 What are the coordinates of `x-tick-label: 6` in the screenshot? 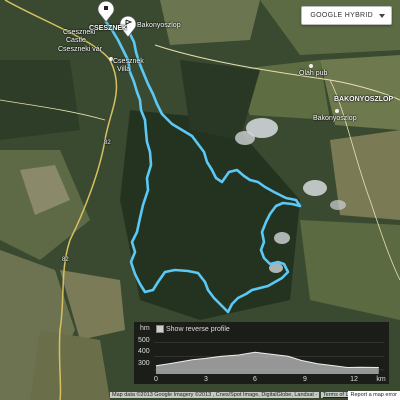 It's located at (255, 379).